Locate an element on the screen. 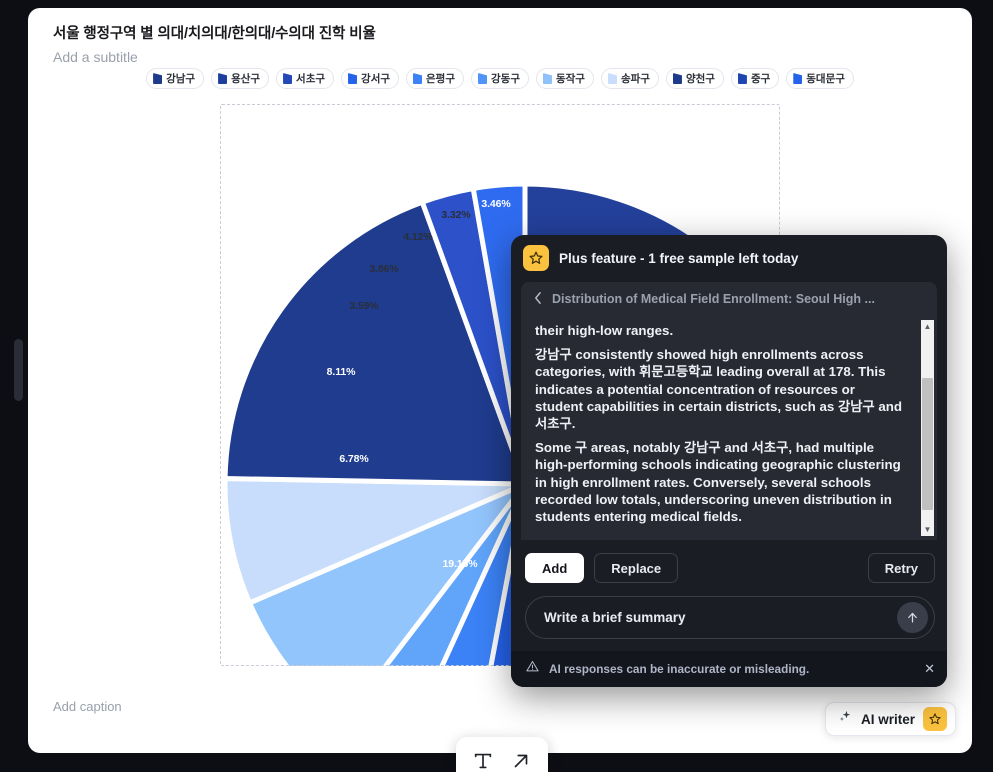 This screenshot has height=772, width=993. legend-item: 동대문구 is located at coordinates (820, 78).